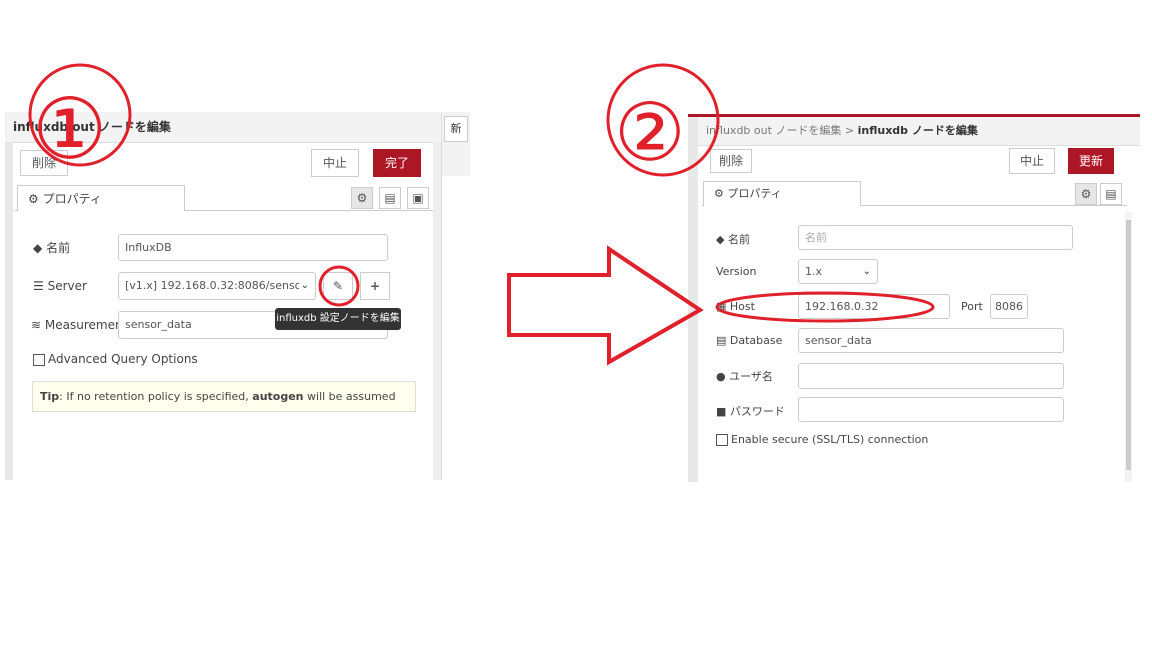 This screenshot has height=648, width=1152. I want to click on right-arrow-shape, so click(605, 305).